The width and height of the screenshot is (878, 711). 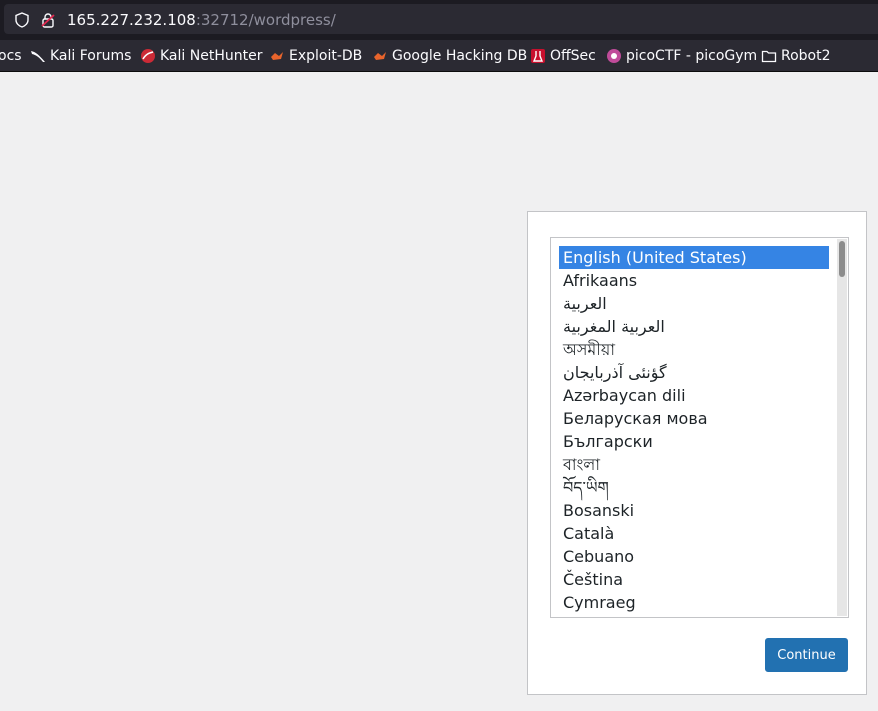 I want to click on bookmark-label: picoCTF - picoGym, so click(x=692, y=56).